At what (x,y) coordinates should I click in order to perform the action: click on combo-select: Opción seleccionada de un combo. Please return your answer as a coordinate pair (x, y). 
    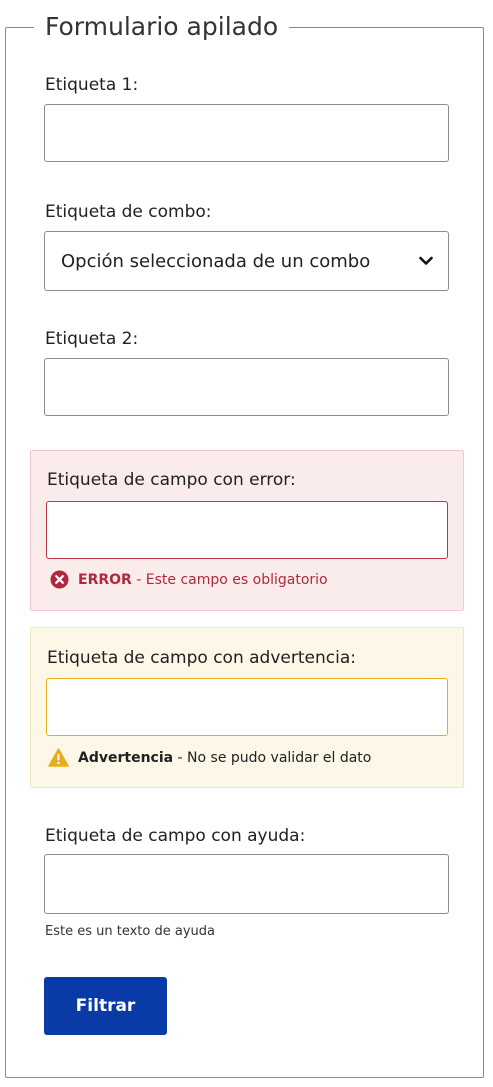
    Looking at the image, I should click on (246, 261).